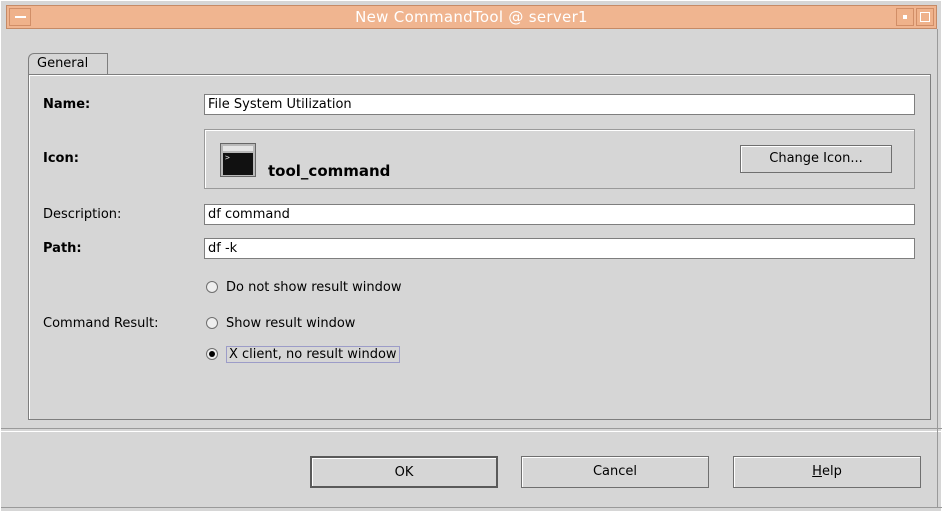 The image size is (942, 512). I want to click on terminal-window-icon: >, so click(238, 160).